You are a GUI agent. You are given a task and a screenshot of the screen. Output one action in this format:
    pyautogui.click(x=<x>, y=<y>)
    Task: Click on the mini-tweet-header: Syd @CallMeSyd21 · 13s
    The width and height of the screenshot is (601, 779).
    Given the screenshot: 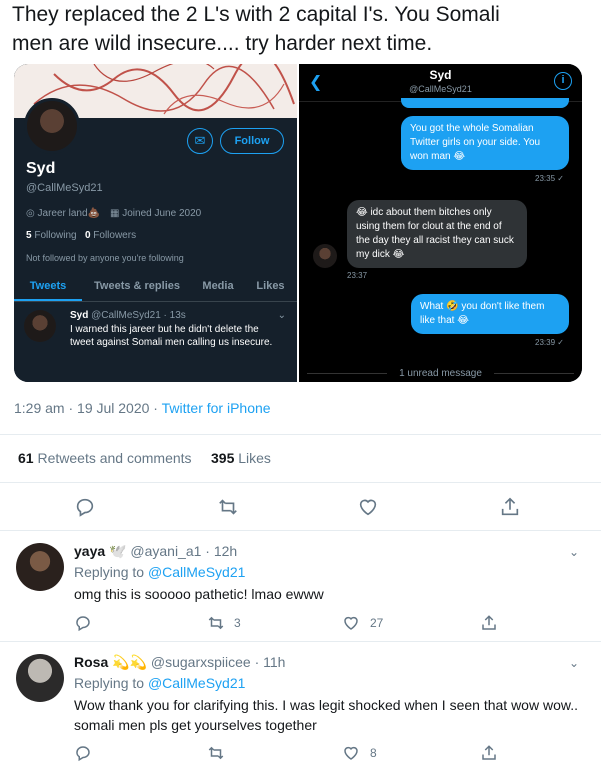 What is the action you would take?
    pyautogui.click(x=128, y=315)
    